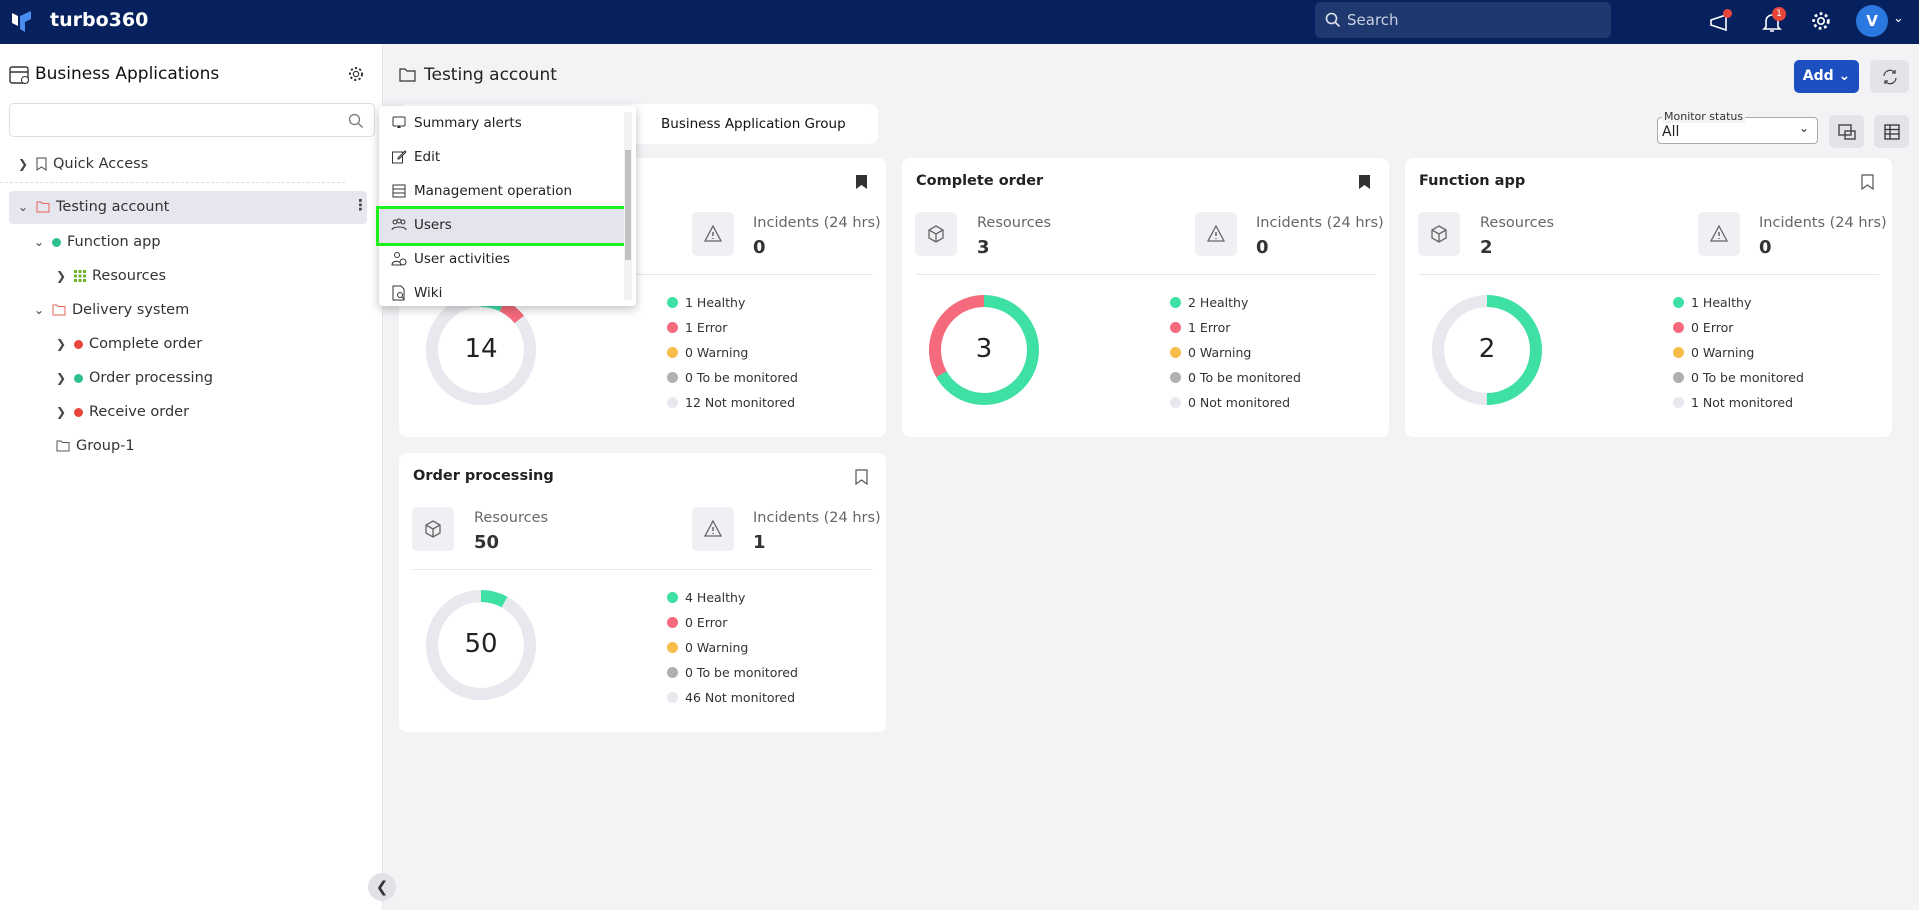  Describe the element at coordinates (360, 205) in the screenshot. I see `more-options-icon: ⋮` at that location.